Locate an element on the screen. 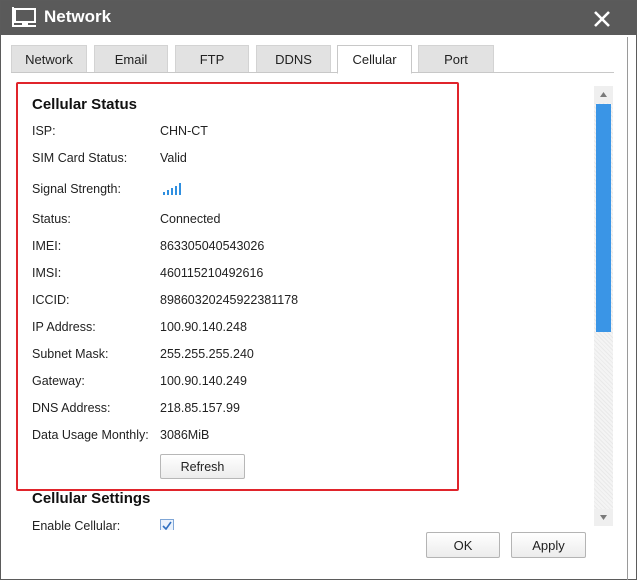 The width and height of the screenshot is (637, 580). ok-button: OK is located at coordinates (463, 545).